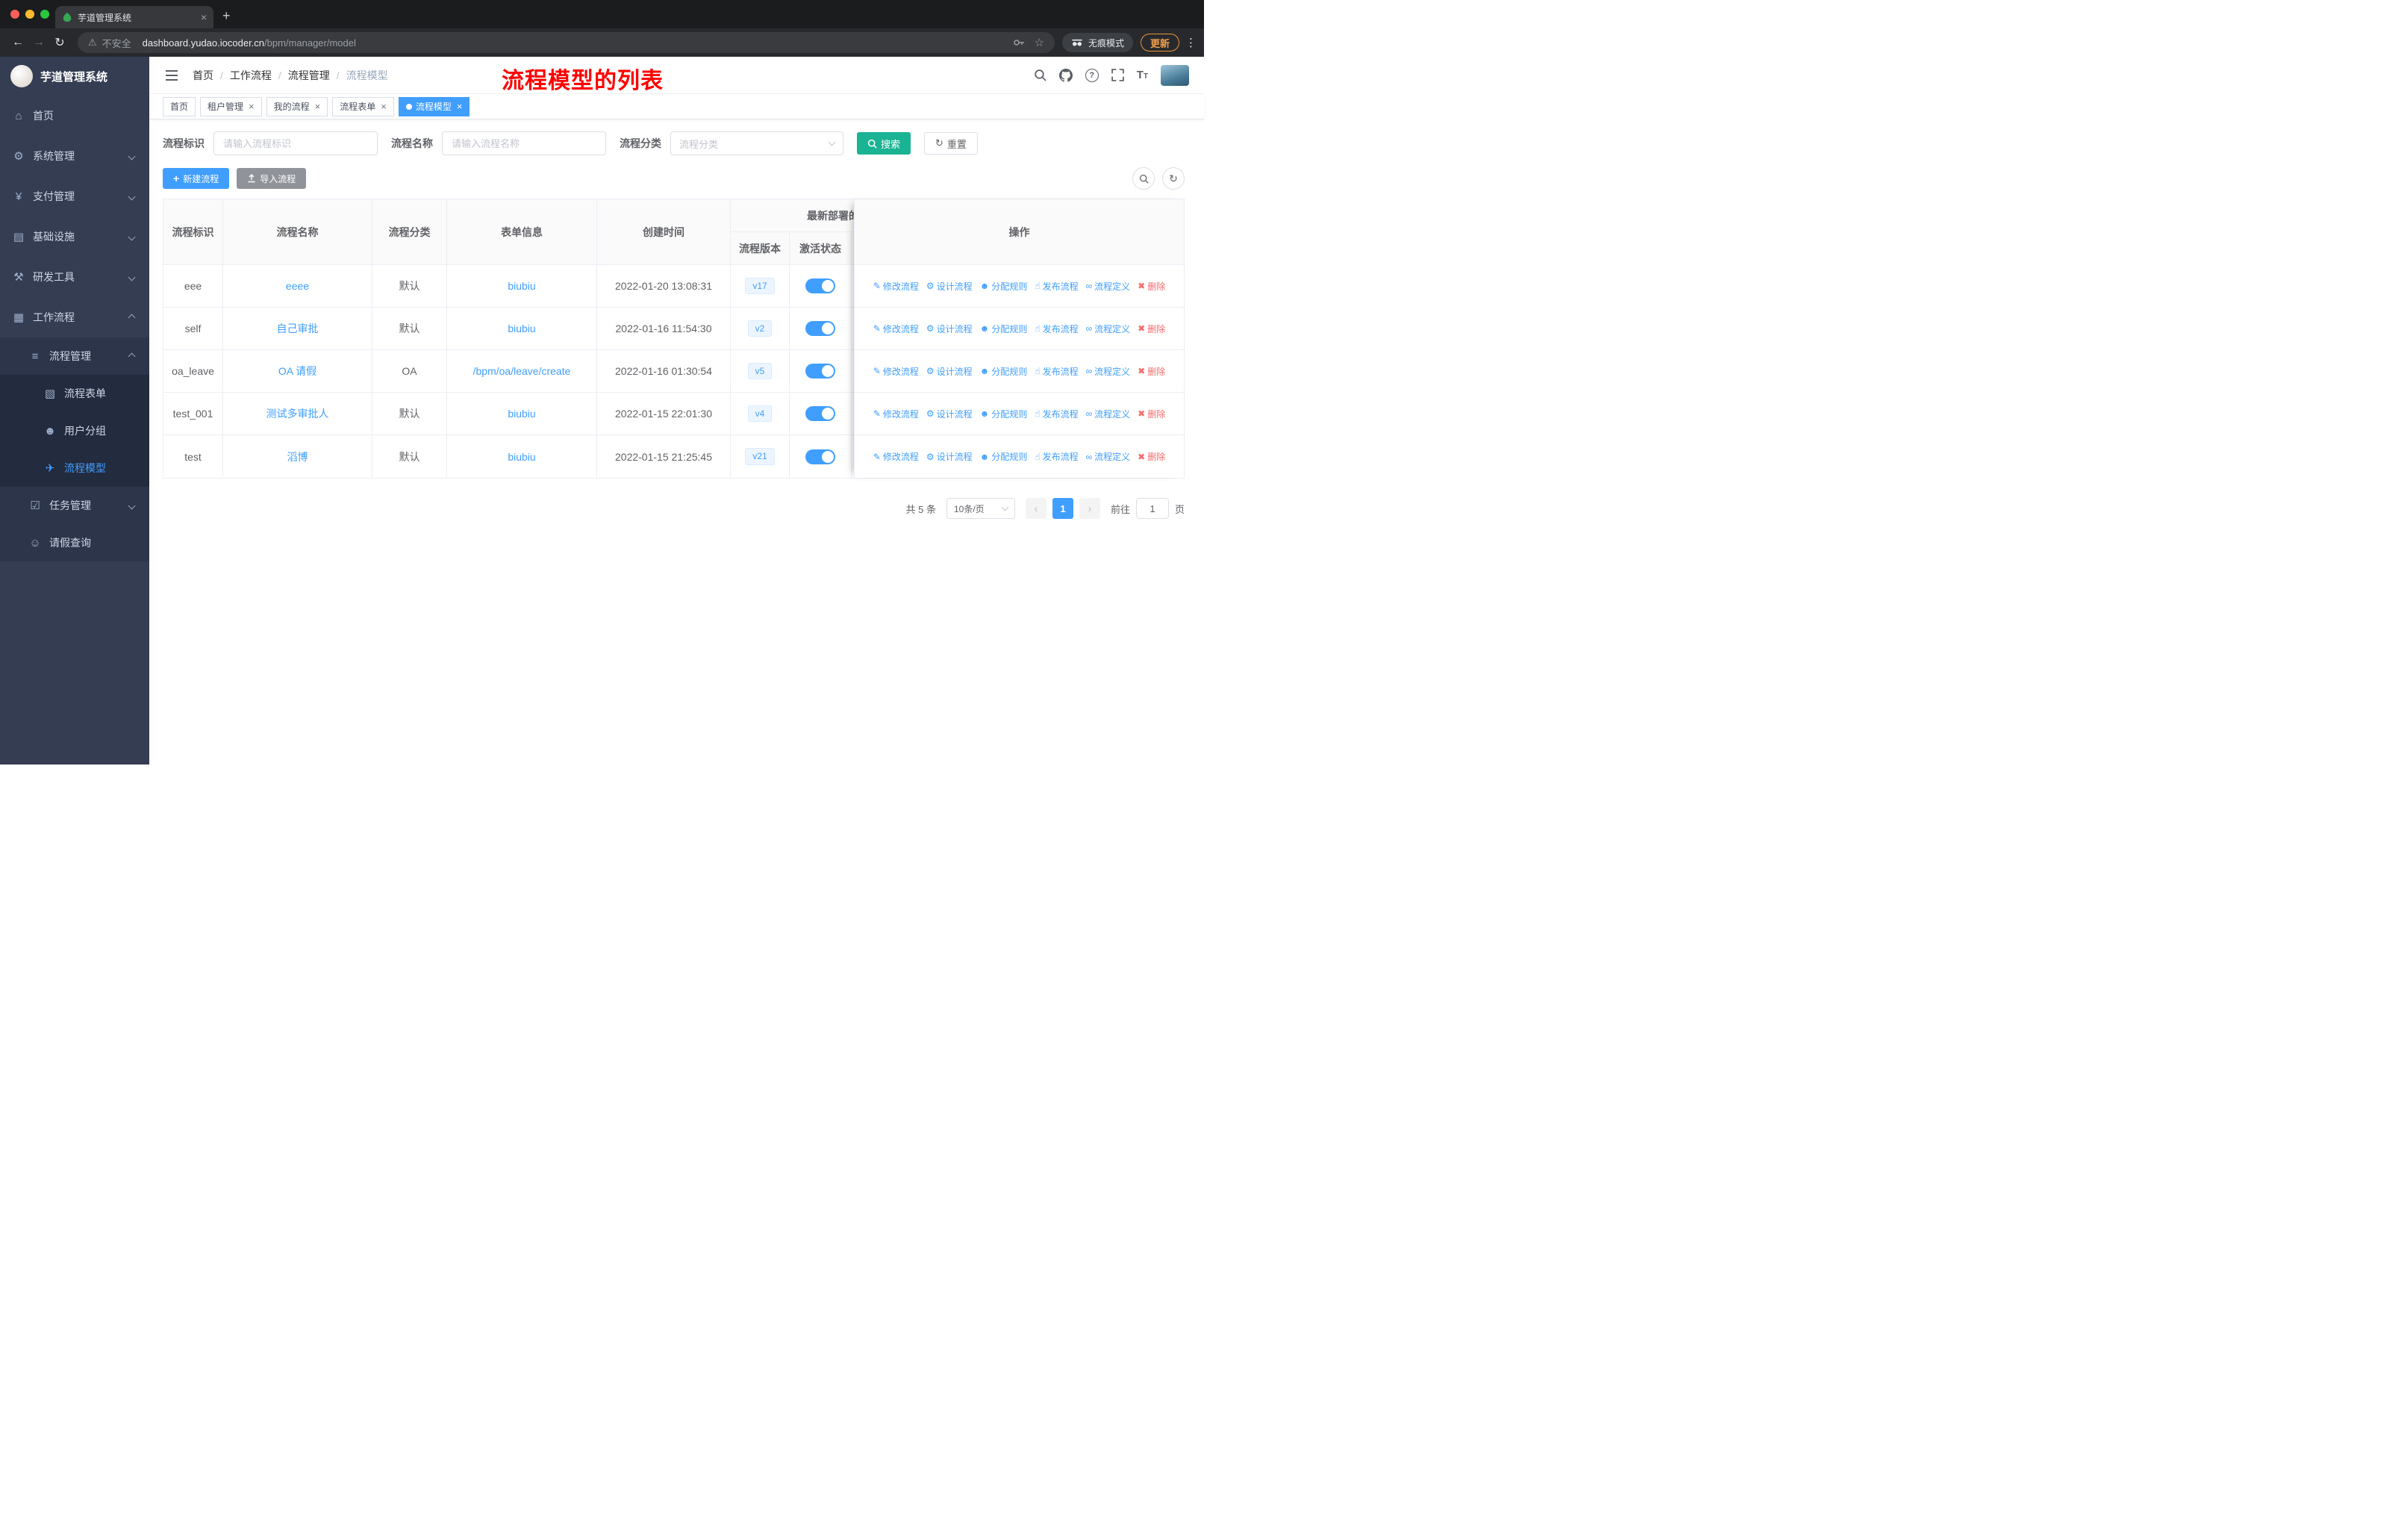 The width and height of the screenshot is (2408, 1529). Describe the element at coordinates (297, 414) in the screenshot. I see `process-name-link: 测试多审批人` at that location.